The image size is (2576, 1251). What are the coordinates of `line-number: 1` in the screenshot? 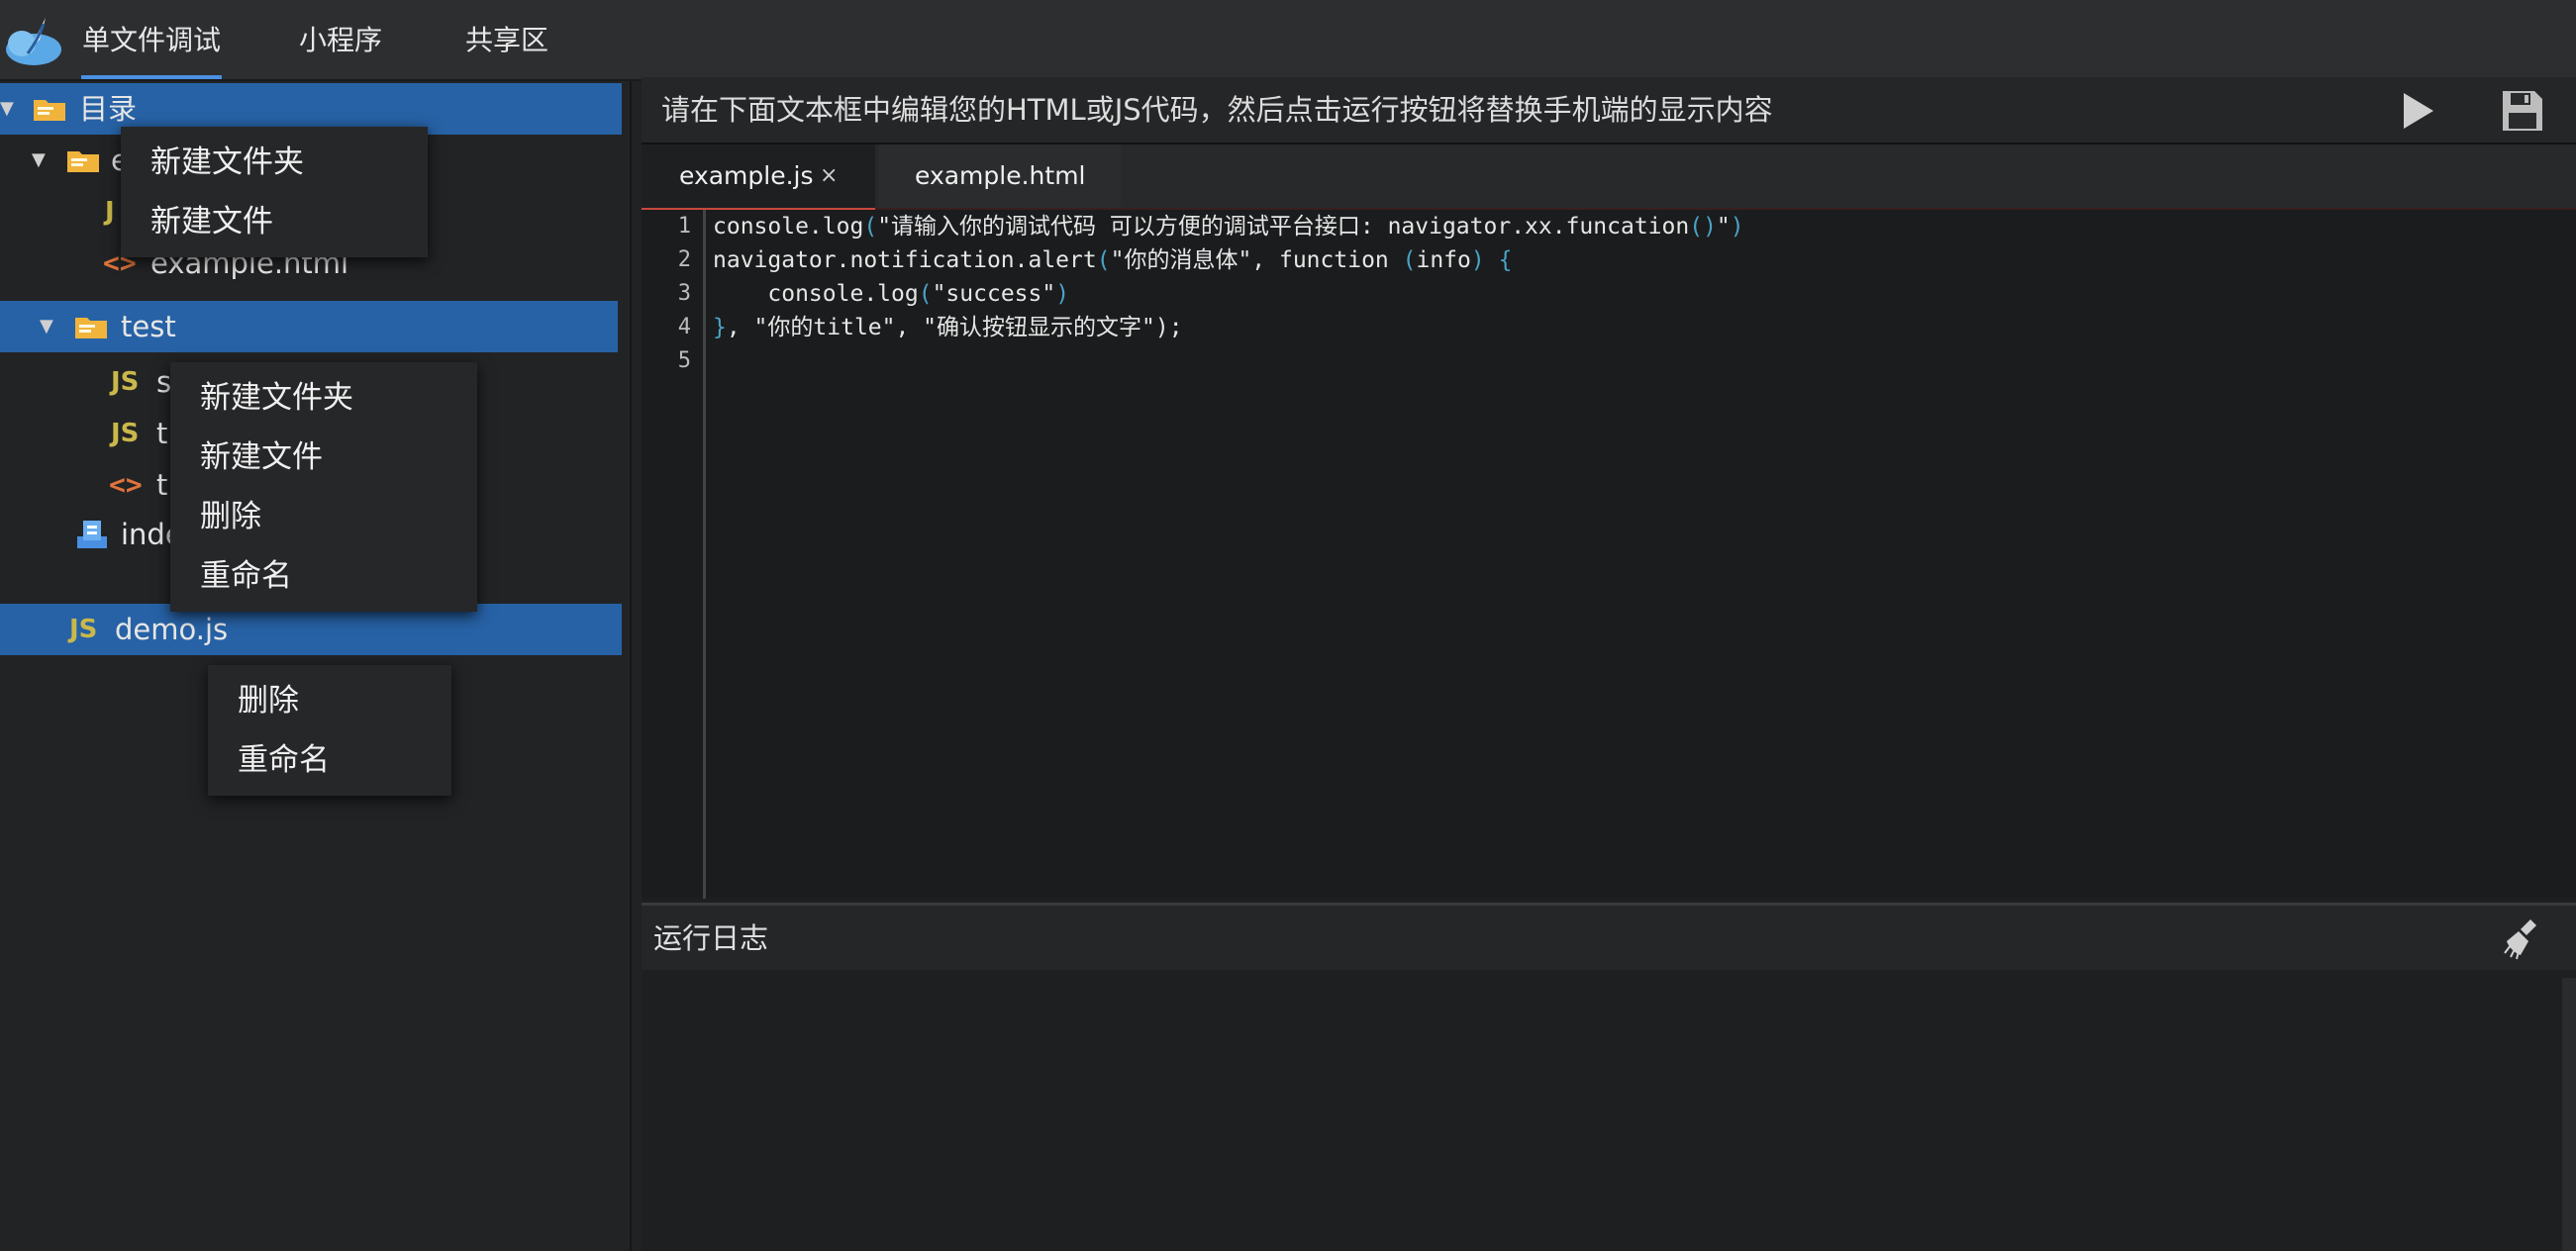 It's located at (684, 226).